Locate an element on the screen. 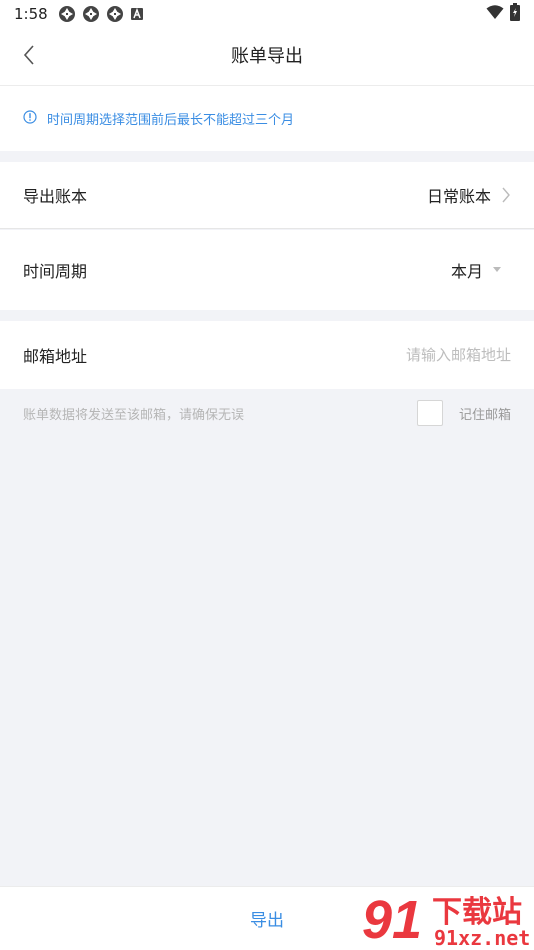  period-label: 时间周期 is located at coordinates (55, 271).